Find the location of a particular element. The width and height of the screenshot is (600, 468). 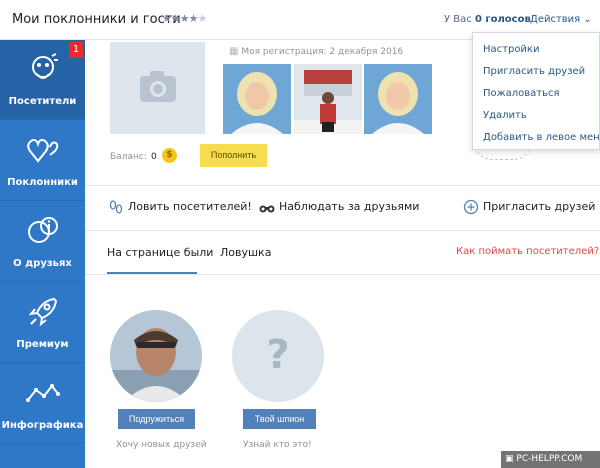

watch-friends-link: Наблюдать за друзьями is located at coordinates (339, 206).